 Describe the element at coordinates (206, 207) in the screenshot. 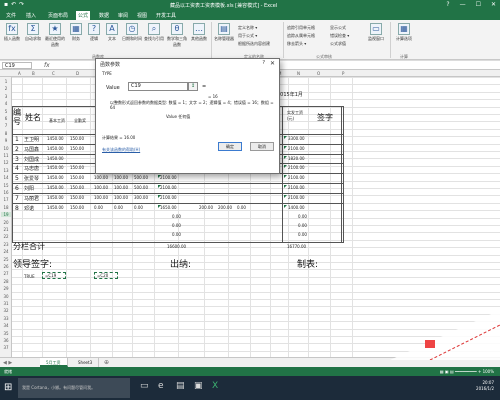

I see `cell-col-l: 200.00` at that location.